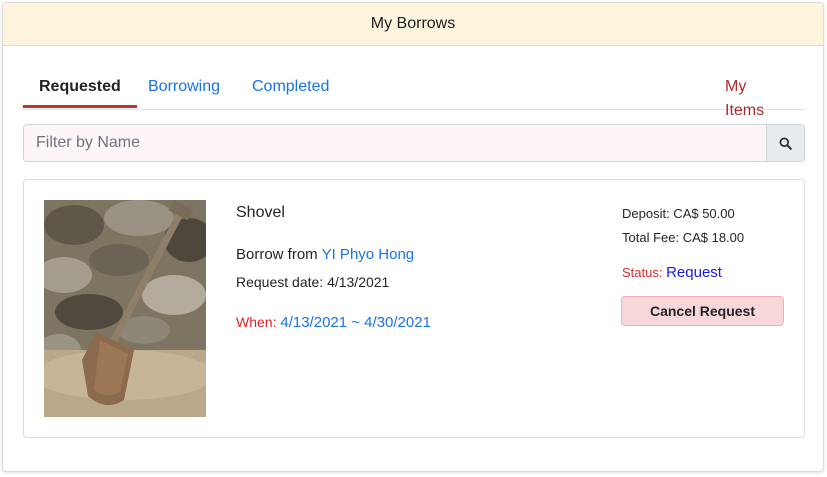 This screenshot has width=827, height=477. What do you see at coordinates (757, 97) in the screenshot?
I see `tab-my-items: My Items` at bounding box center [757, 97].